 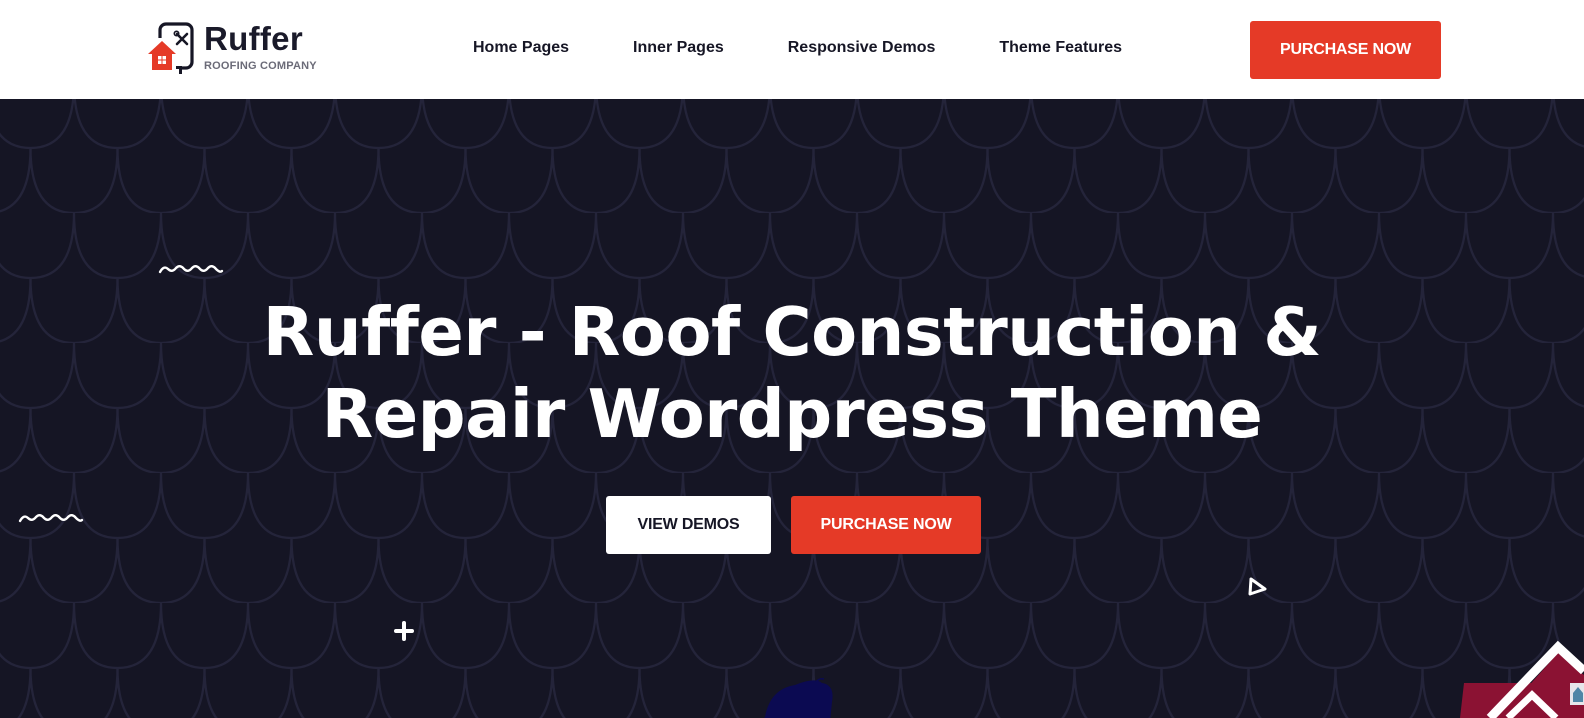 I want to click on nav-item-responsive-demos: Responsive Demos, so click(x=862, y=48).